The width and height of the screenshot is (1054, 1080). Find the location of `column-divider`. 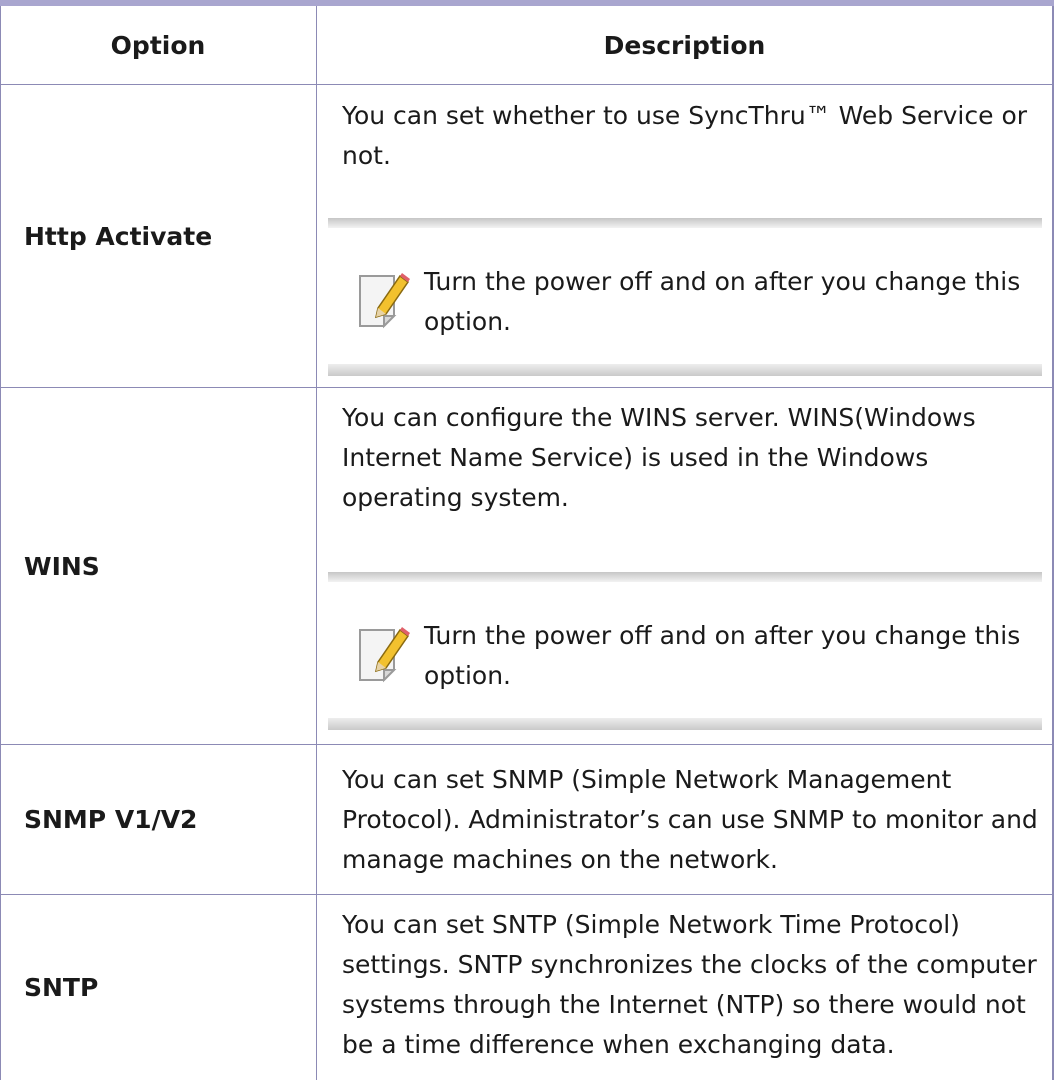

column-divider is located at coordinates (316, 543).